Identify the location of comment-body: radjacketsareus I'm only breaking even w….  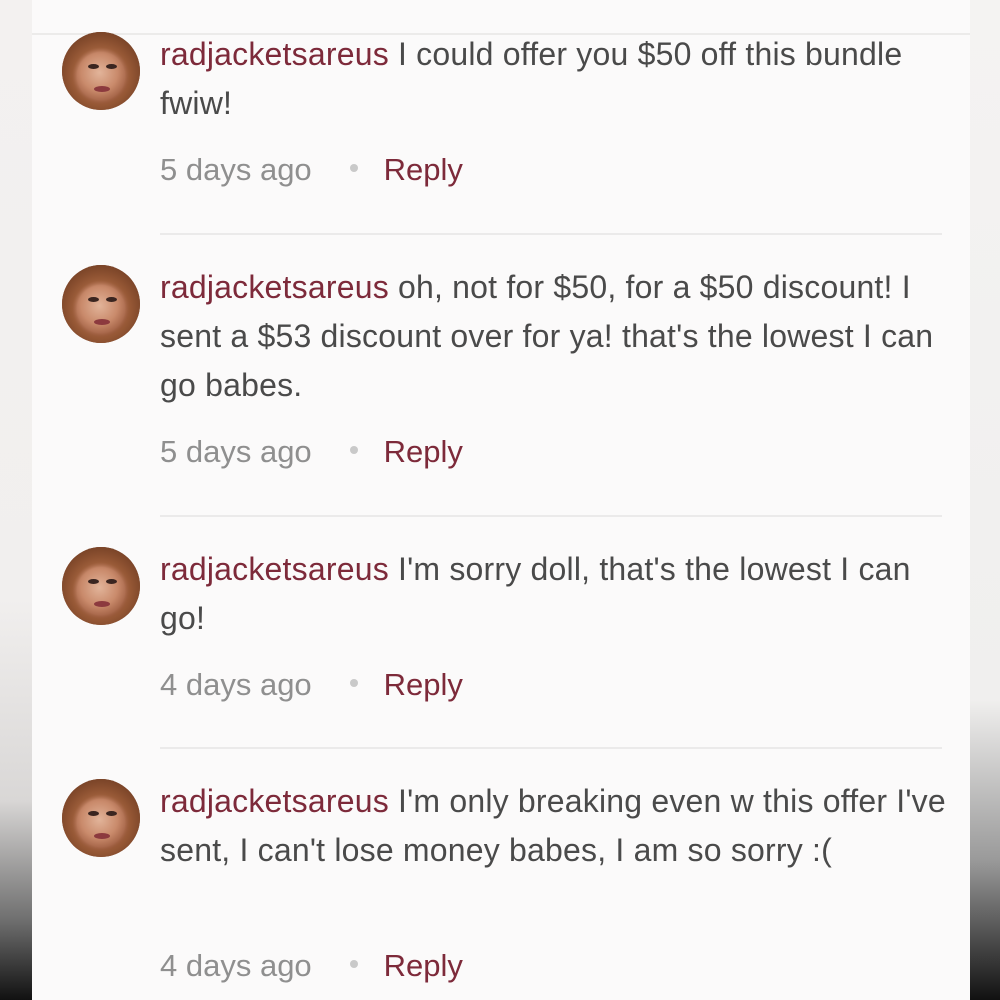
(555, 826).